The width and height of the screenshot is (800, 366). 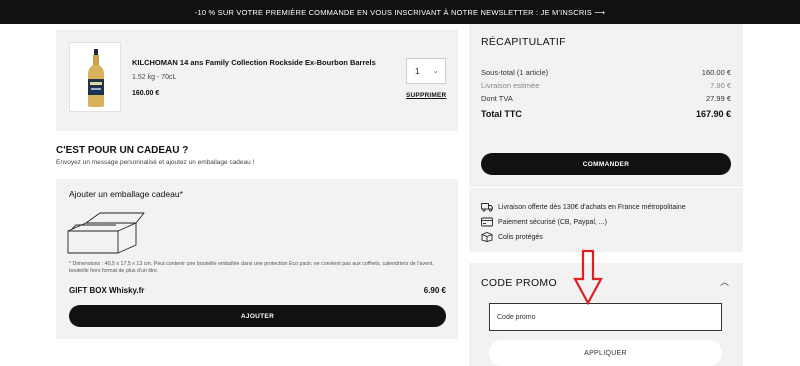 I want to click on quantity-value: 1, so click(x=417, y=71).